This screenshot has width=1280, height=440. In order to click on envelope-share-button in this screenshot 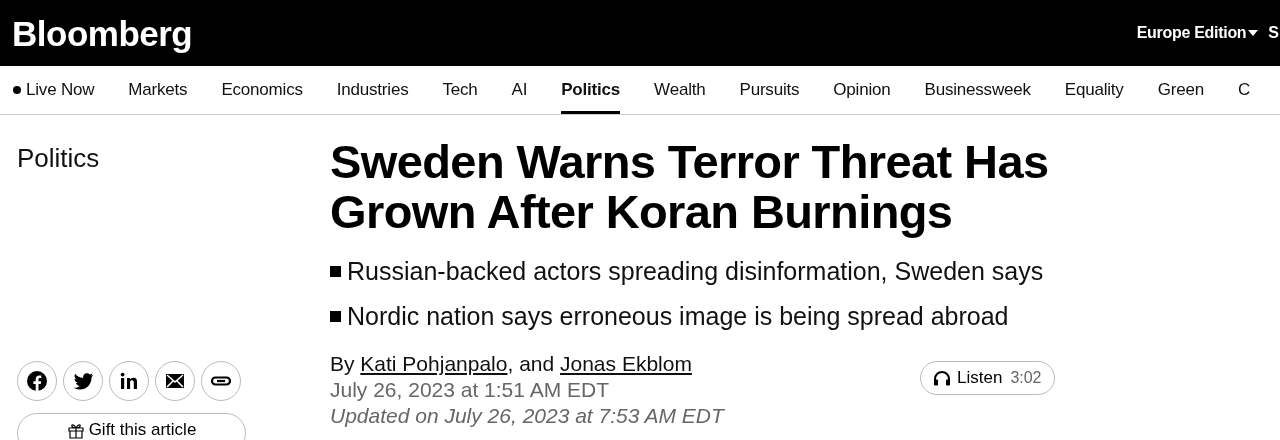, I will do `click(175, 381)`.